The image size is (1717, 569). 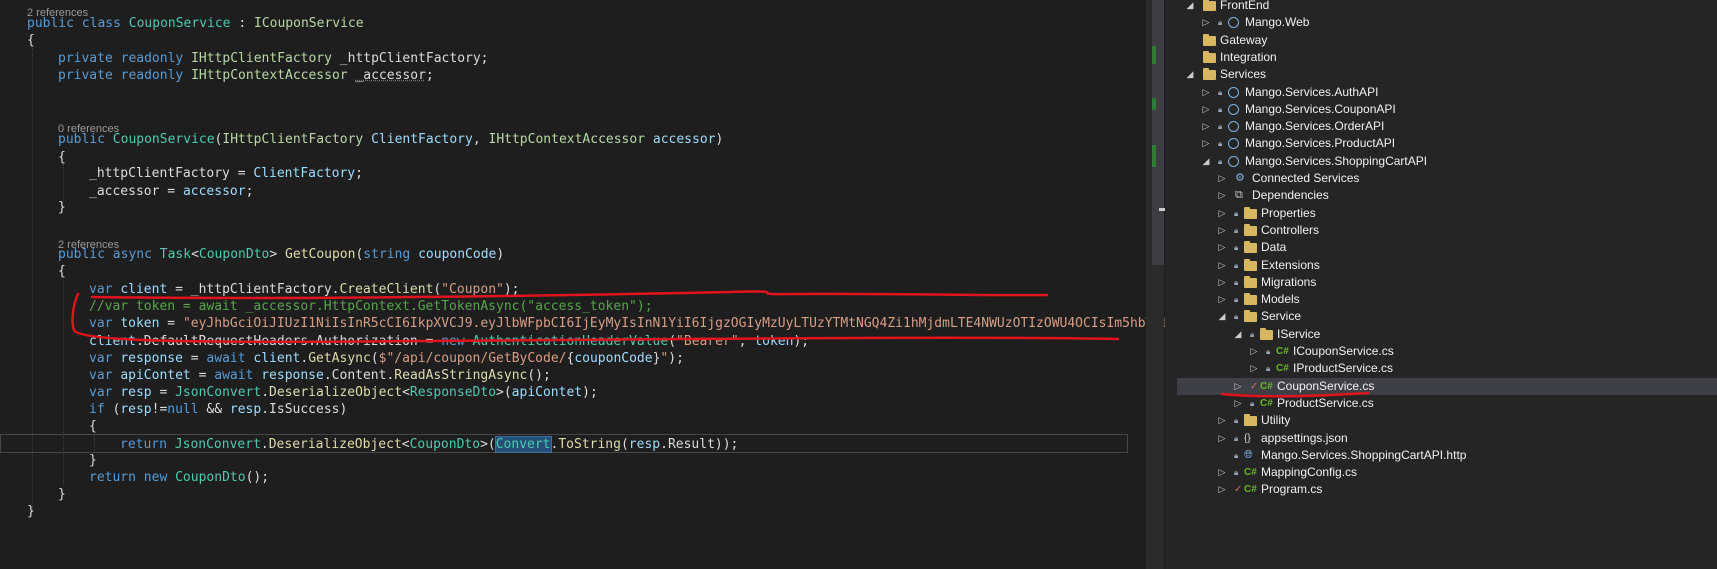 I want to click on tree-item-label: Mango.Services.CouponAPI, so click(x=1320, y=108).